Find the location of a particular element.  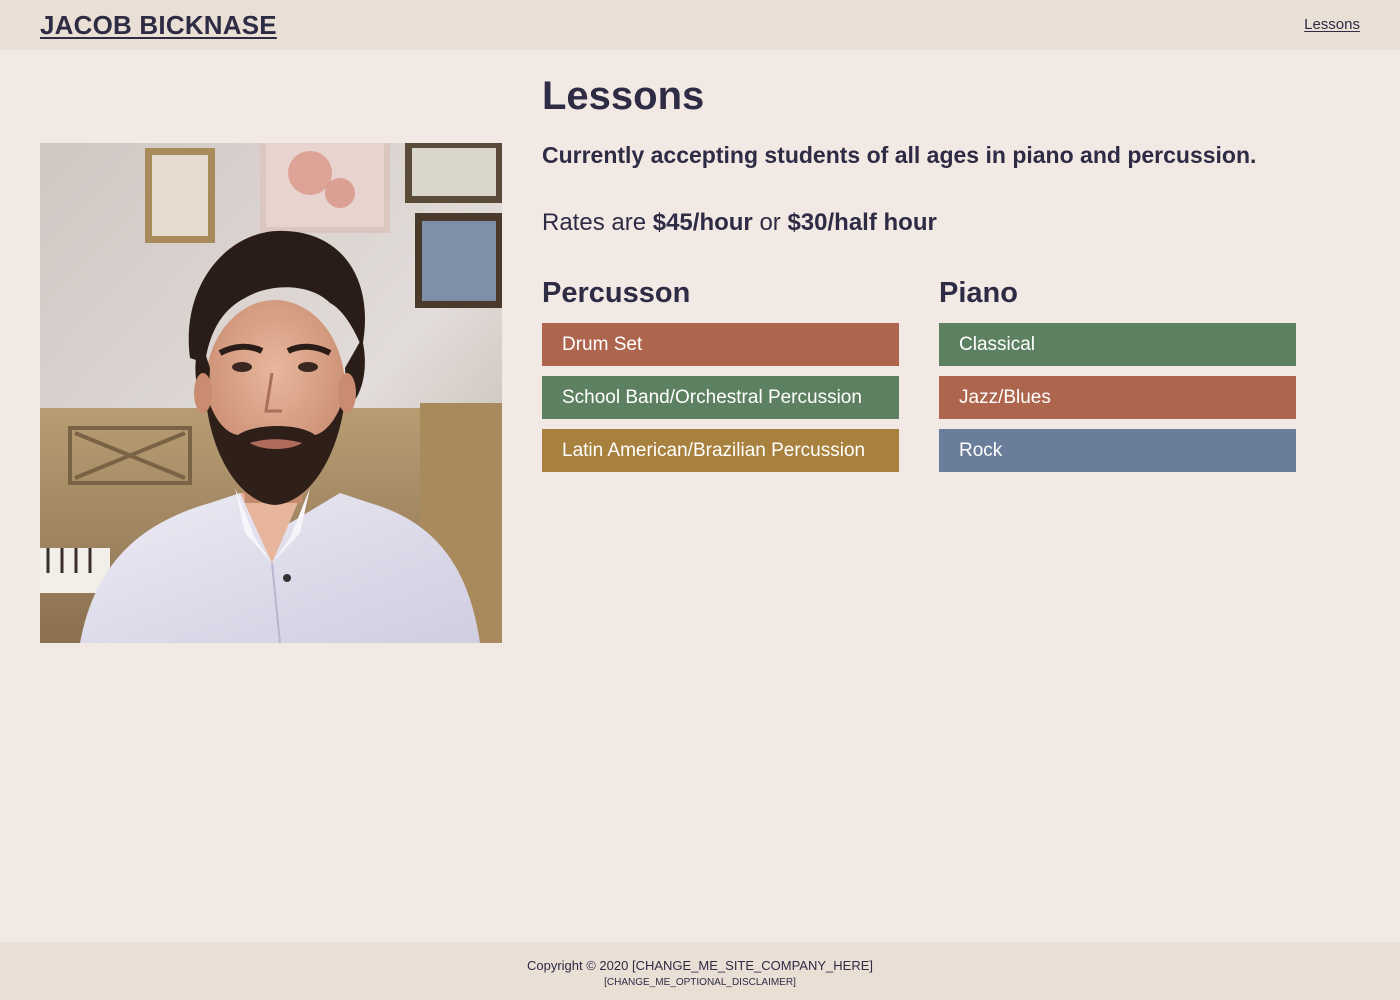

site-header: JACOB BICKNASE Lessons is located at coordinates (700, 25).